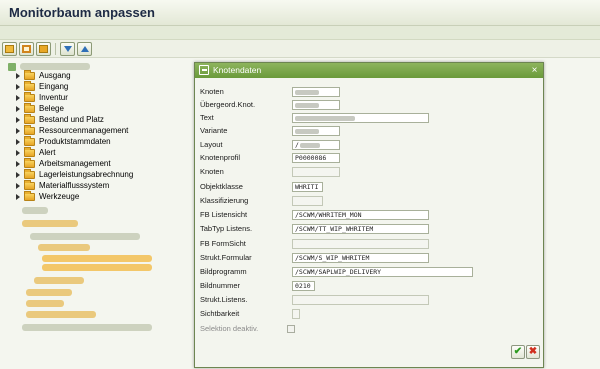  What do you see at coordinates (221, 186) in the screenshot?
I see `objektklasse-label: Objektklasse` at bounding box center [221, 186].